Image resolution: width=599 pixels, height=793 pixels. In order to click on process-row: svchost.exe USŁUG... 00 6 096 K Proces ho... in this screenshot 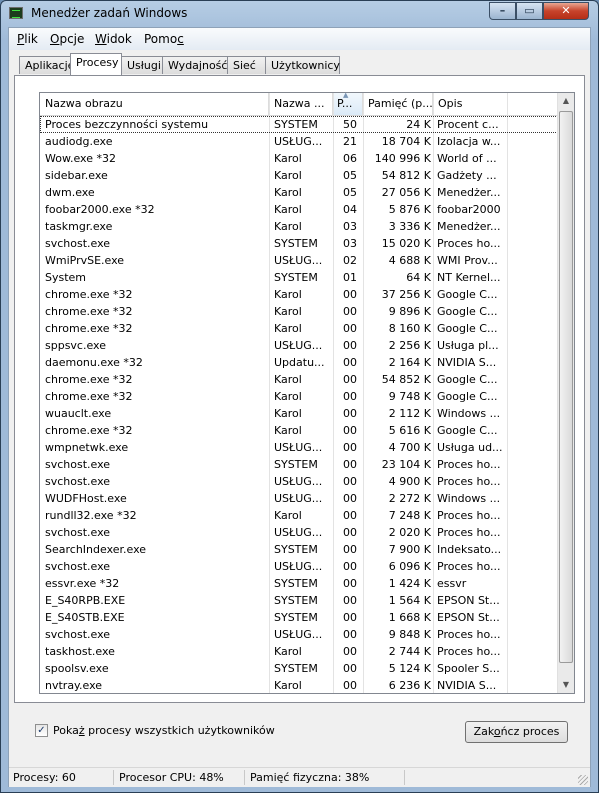, I will do `click(299, 566)`.